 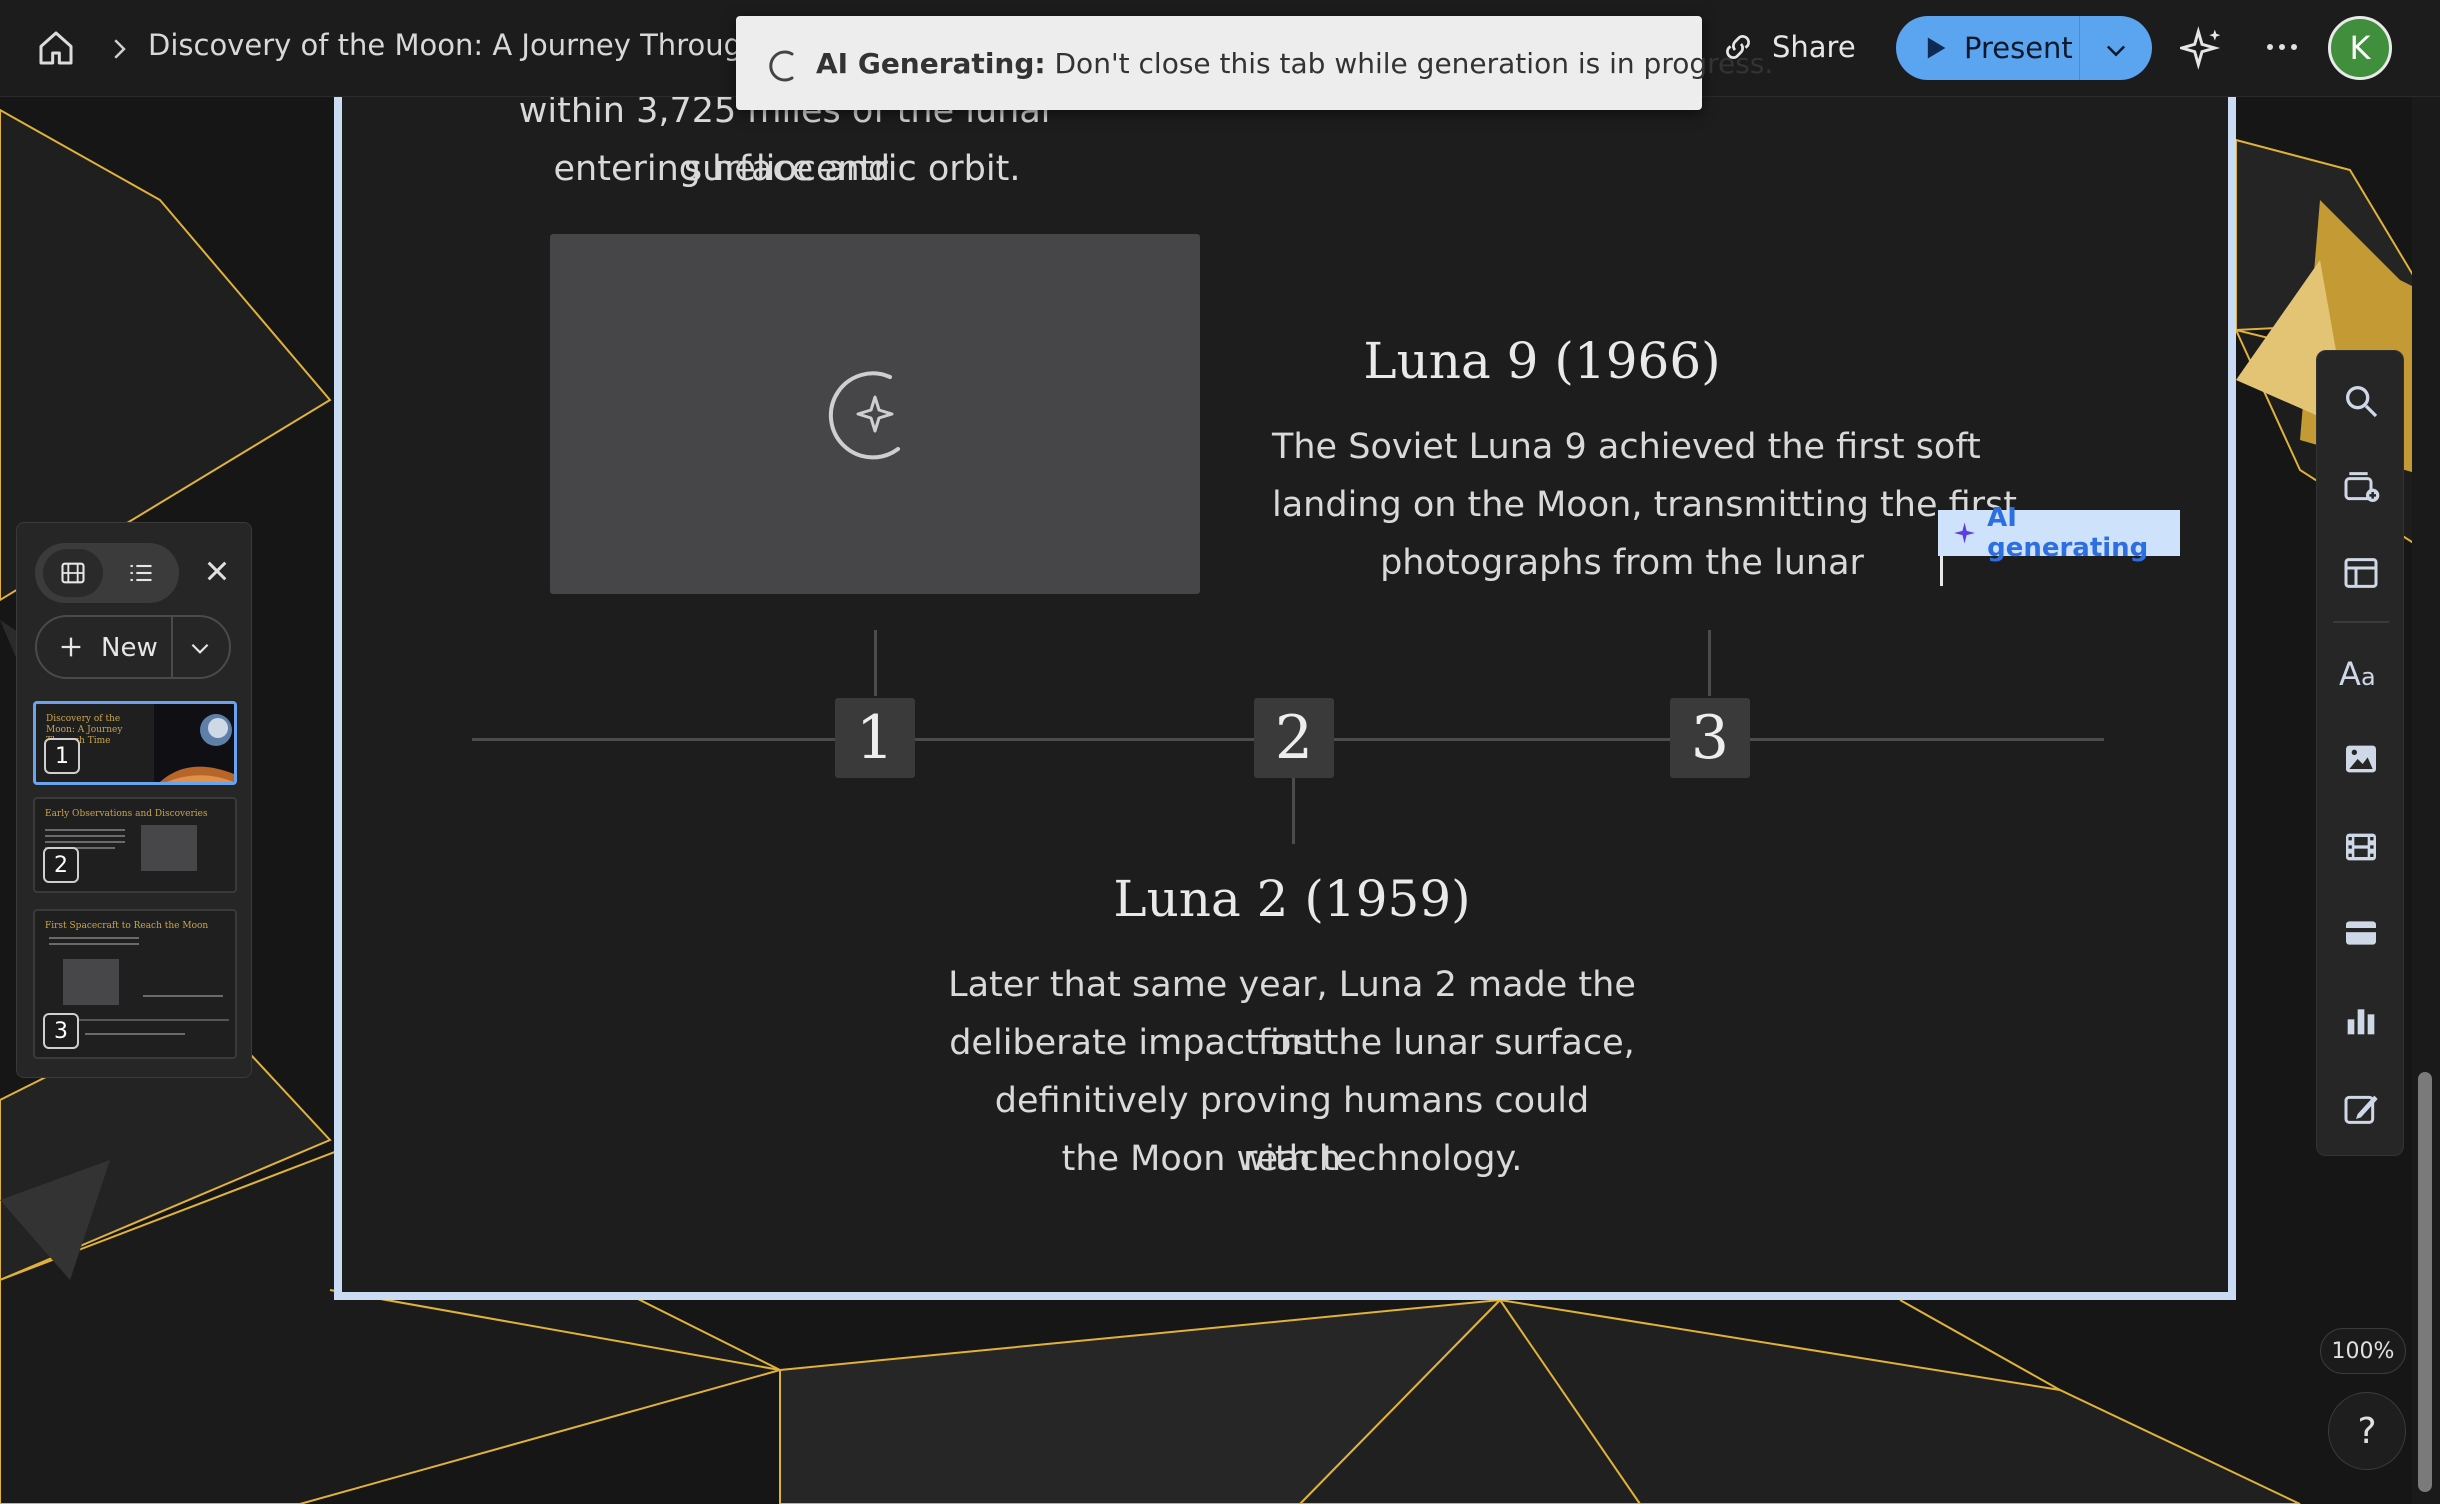 I want to click on draw-tool, so click(x=2361, y=1109).